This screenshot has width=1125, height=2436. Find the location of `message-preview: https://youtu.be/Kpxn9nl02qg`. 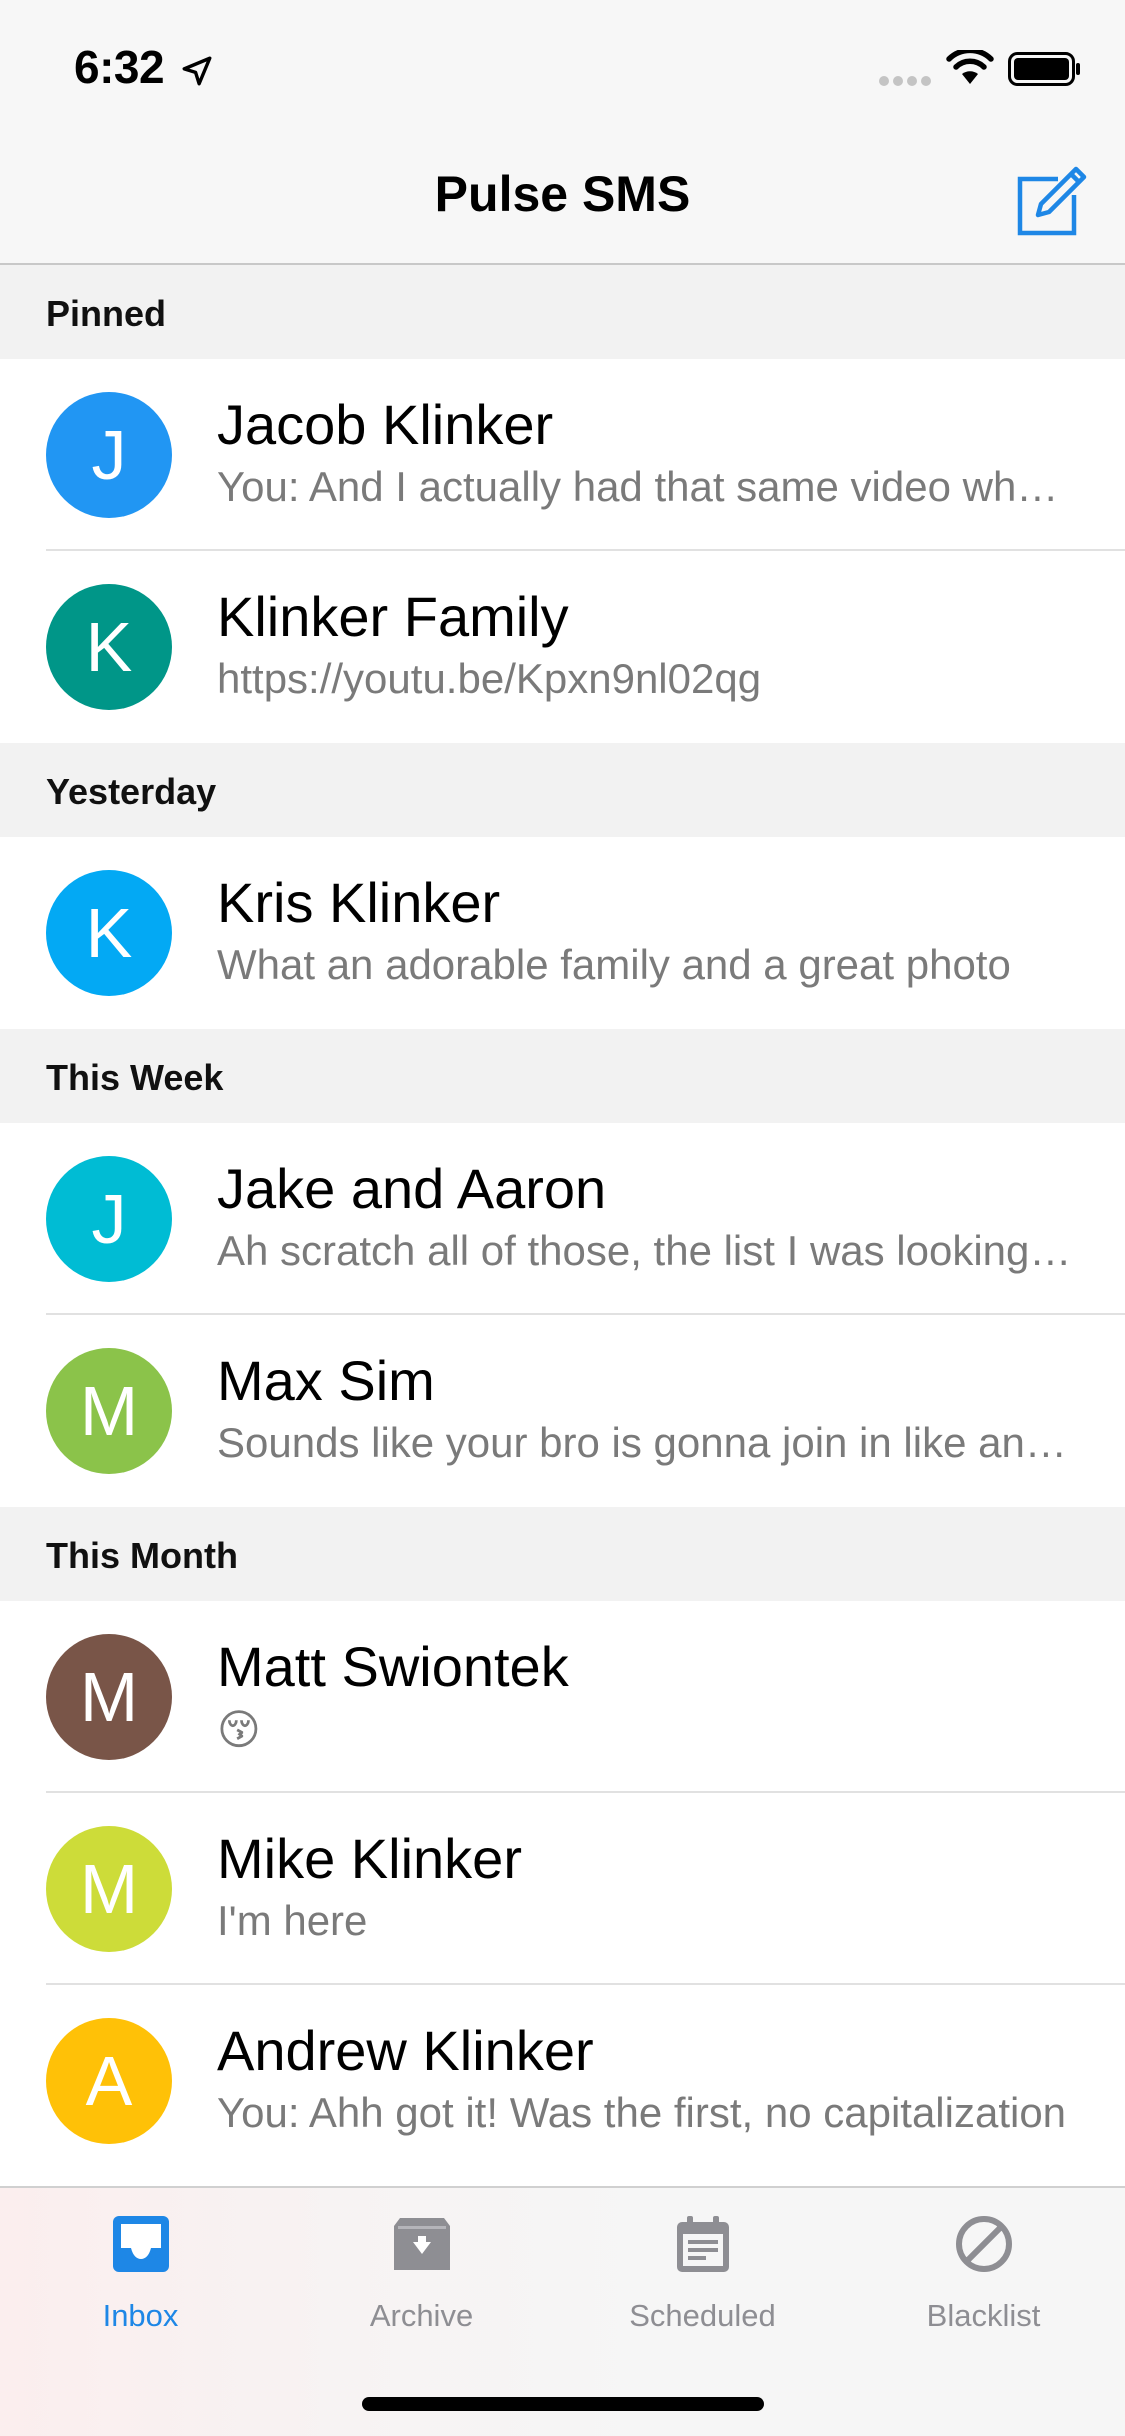

message-preview: https://youtu.be/Kpxn9nl02qg is located at coordinates (489, 678).